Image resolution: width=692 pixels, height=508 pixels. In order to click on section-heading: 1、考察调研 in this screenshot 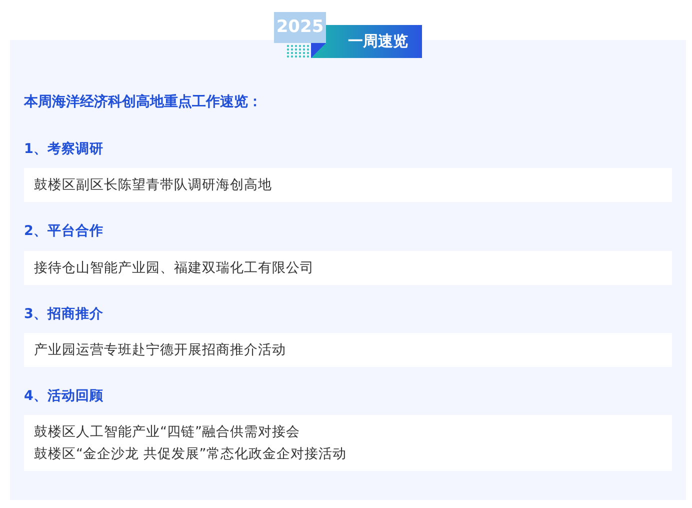, I will do `click(64, 149)`.